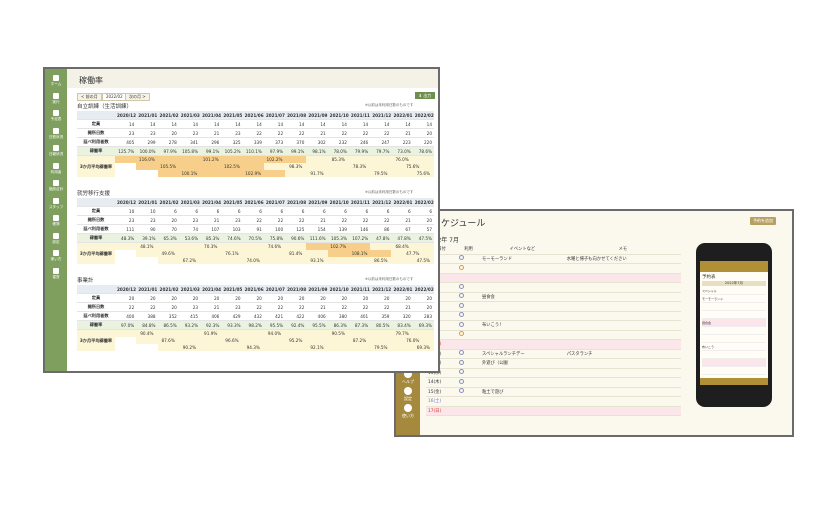 This screenshot has width=840, height=520. Describe the element at coordinates (56, 98) in the screenshot. I see `sidebar-item: 実行` at that location.